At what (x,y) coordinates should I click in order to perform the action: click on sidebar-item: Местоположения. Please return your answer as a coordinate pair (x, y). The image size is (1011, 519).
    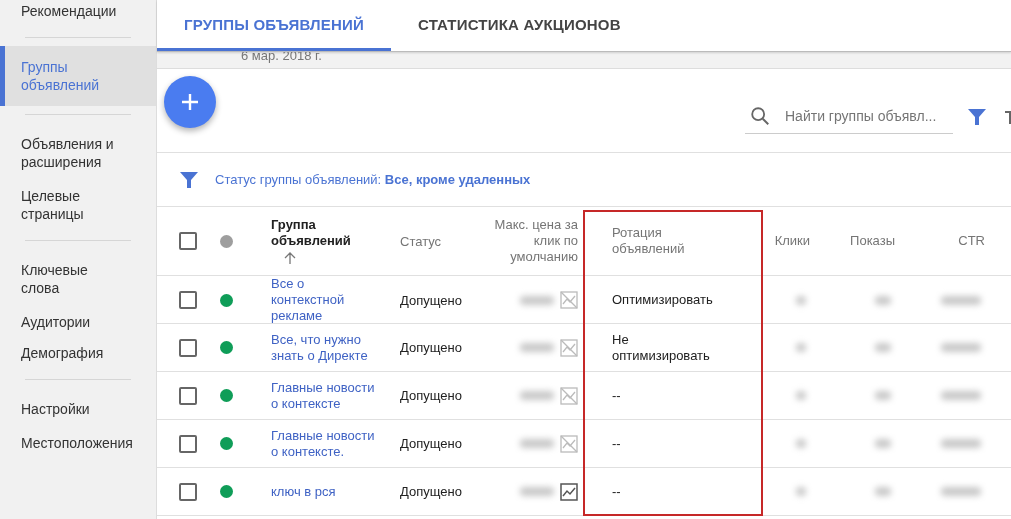
    Looking at the image, I should click on (78, 445).